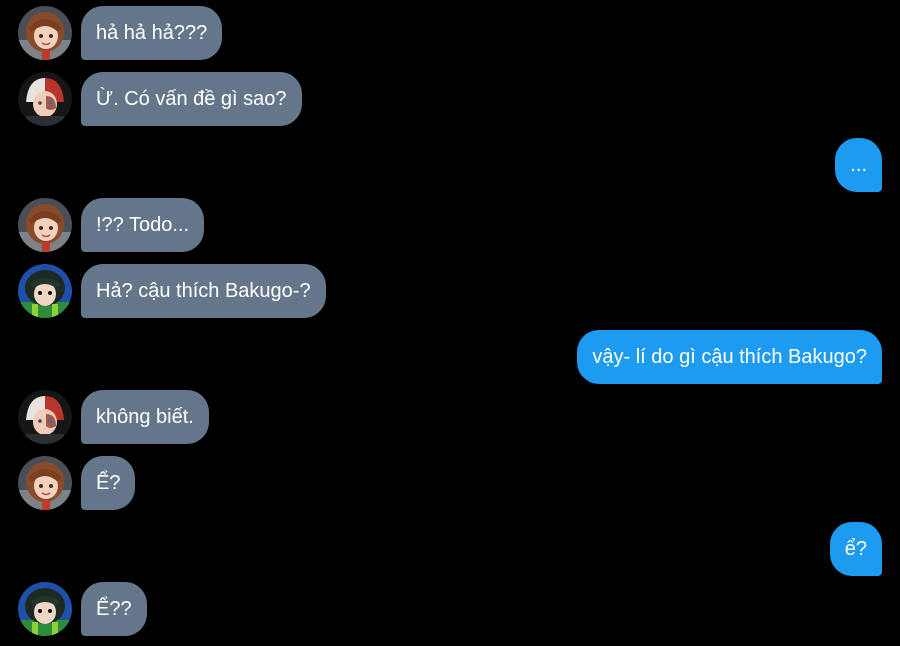  What do you see at coordinates (152, 33) in the screenshot?
I see `received-message-bubble: hả hả hả???` at bounding box center [152, 33].